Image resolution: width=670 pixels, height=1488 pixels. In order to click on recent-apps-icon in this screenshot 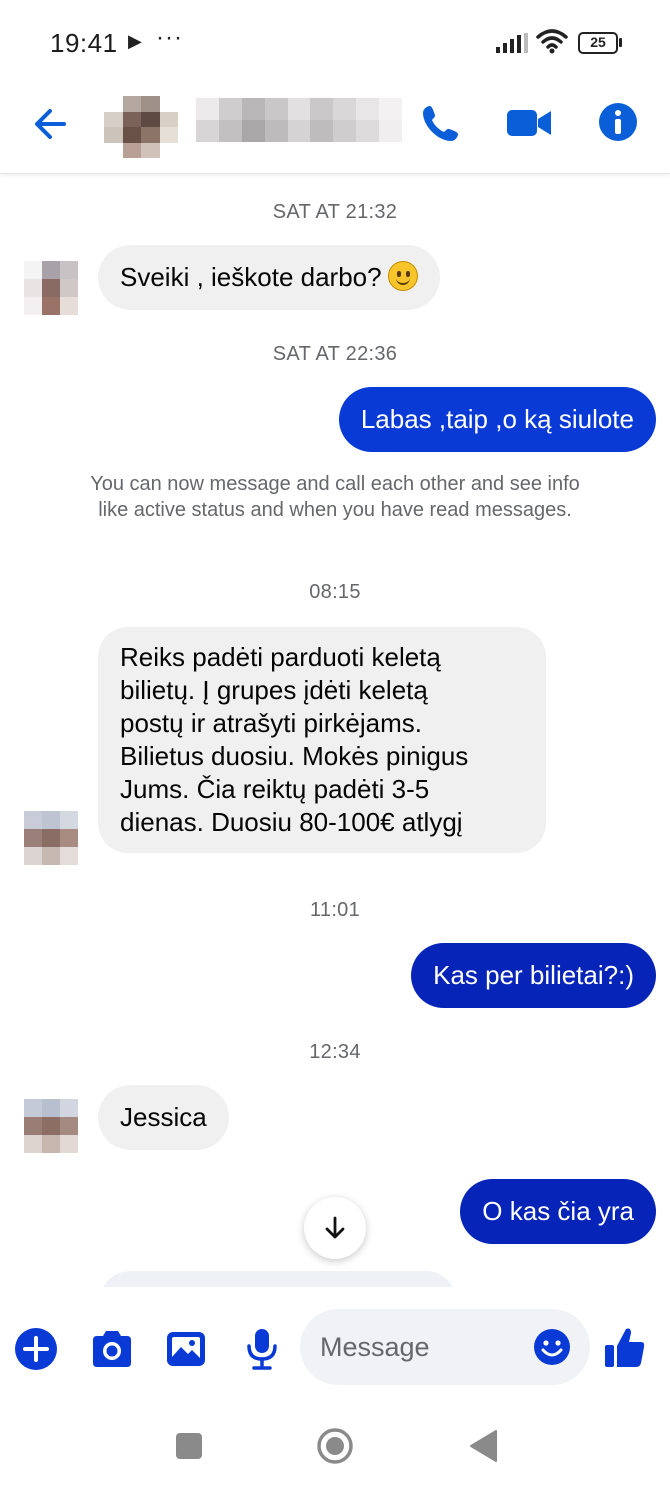, I will do `click(189, 1446)`.